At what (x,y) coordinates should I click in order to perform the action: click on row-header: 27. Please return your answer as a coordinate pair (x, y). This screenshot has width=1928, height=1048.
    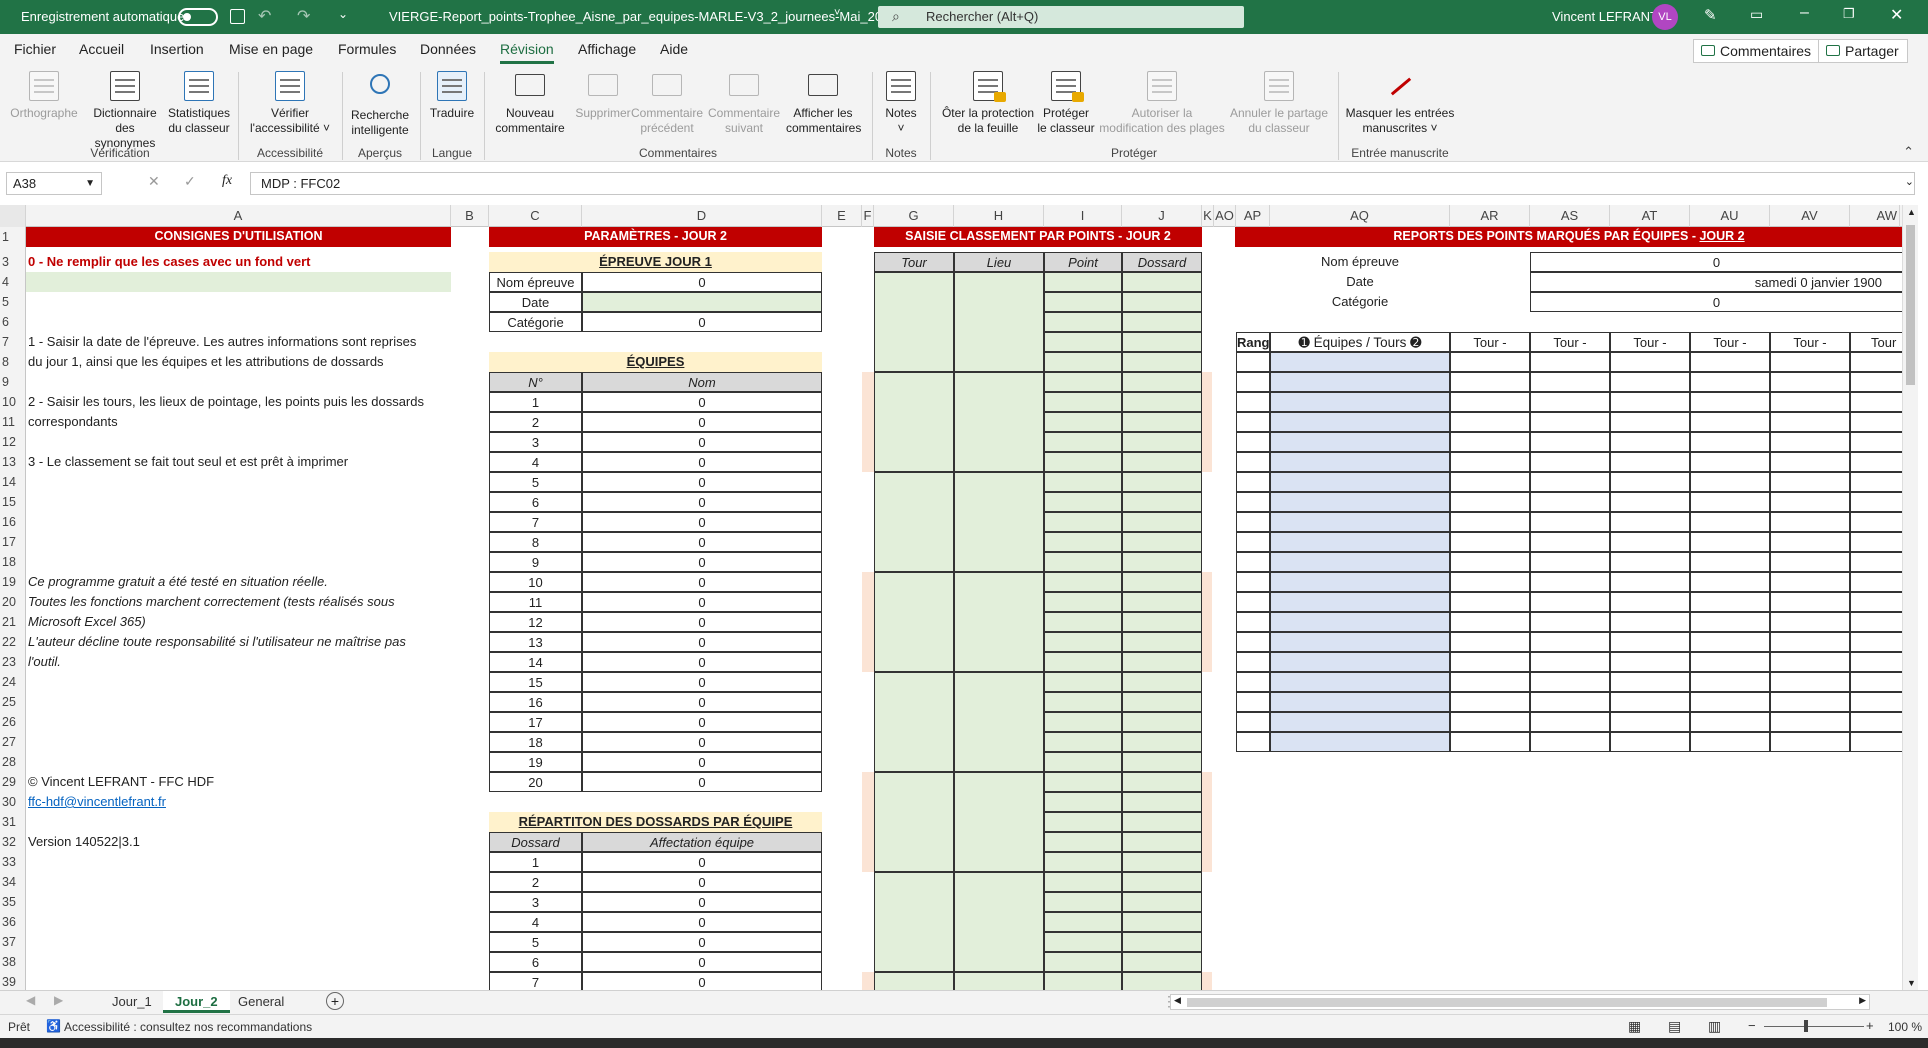
    Looking at the image, I should click on (13, 742).